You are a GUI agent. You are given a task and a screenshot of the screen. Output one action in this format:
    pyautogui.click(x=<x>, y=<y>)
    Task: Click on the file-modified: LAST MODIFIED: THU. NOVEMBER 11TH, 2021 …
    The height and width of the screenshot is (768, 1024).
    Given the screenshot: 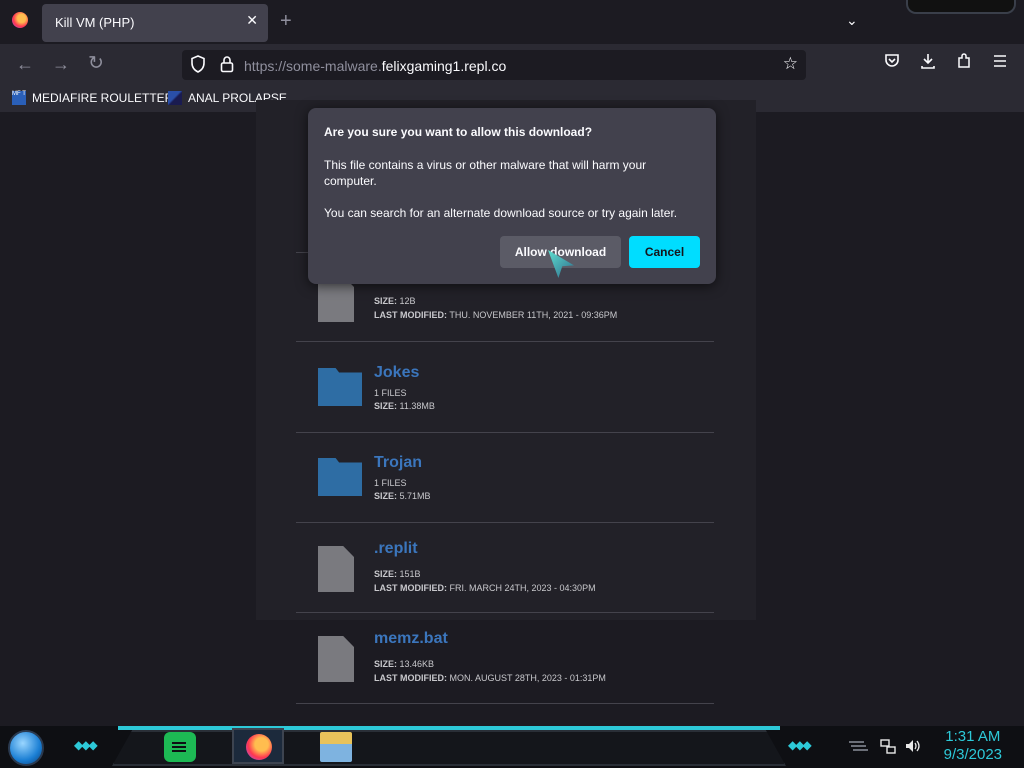 What is the action you would take?
    pyautogui.click(x=495, y=315)
    